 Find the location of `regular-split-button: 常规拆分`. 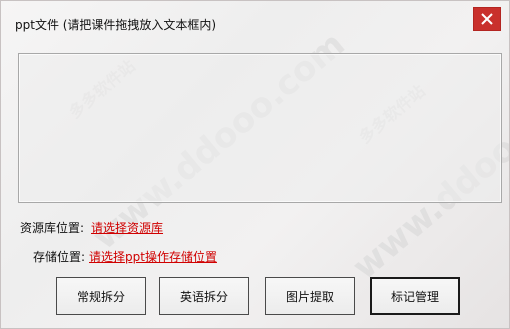

regular-split-button: 常规拆分 is located at coordinates (101, 296).